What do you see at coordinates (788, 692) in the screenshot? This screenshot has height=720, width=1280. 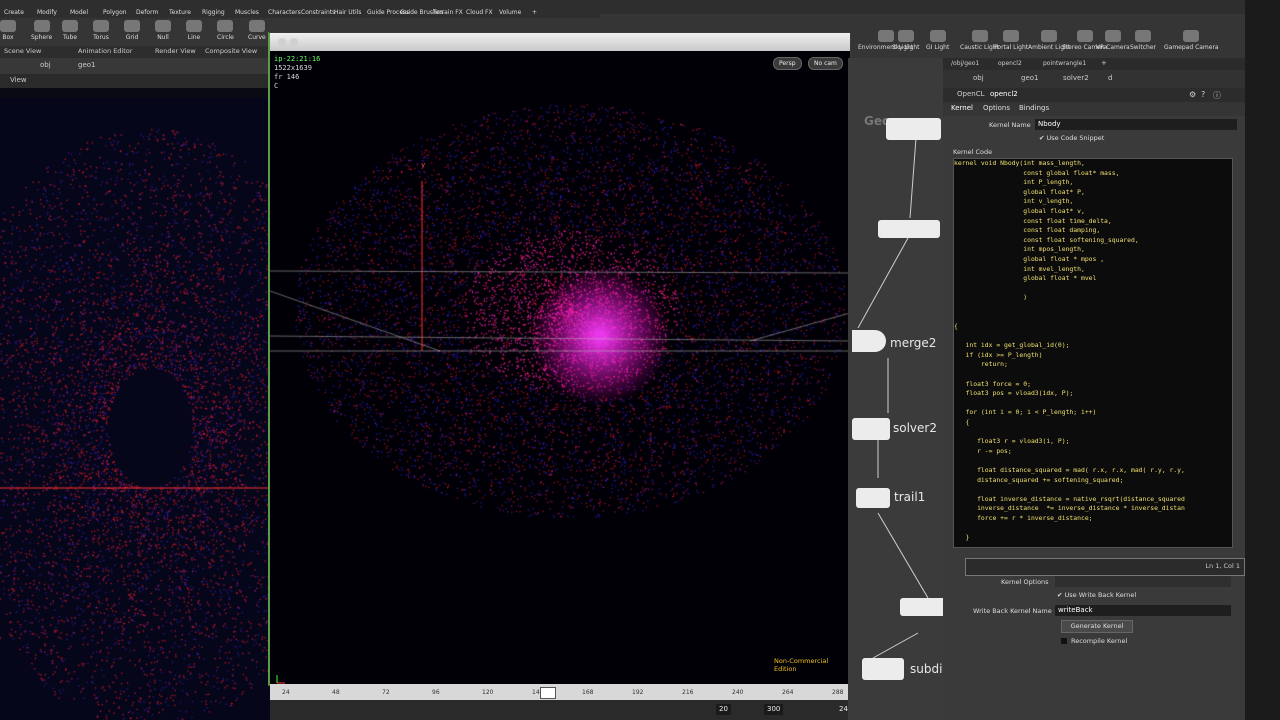 I see `timeline-tick-label: 264` at bounding box center [788, 692].